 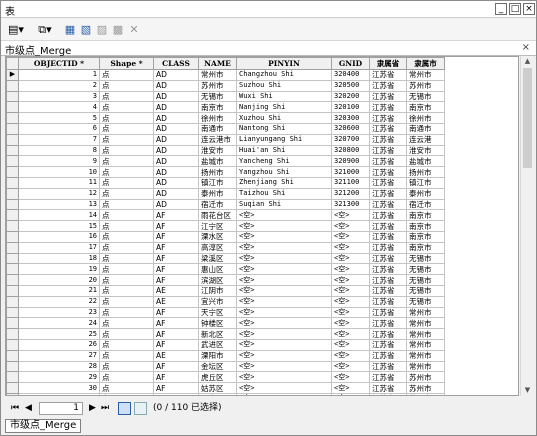 I want to click on table-cell: 徐州市, so click(x=217, y=118).